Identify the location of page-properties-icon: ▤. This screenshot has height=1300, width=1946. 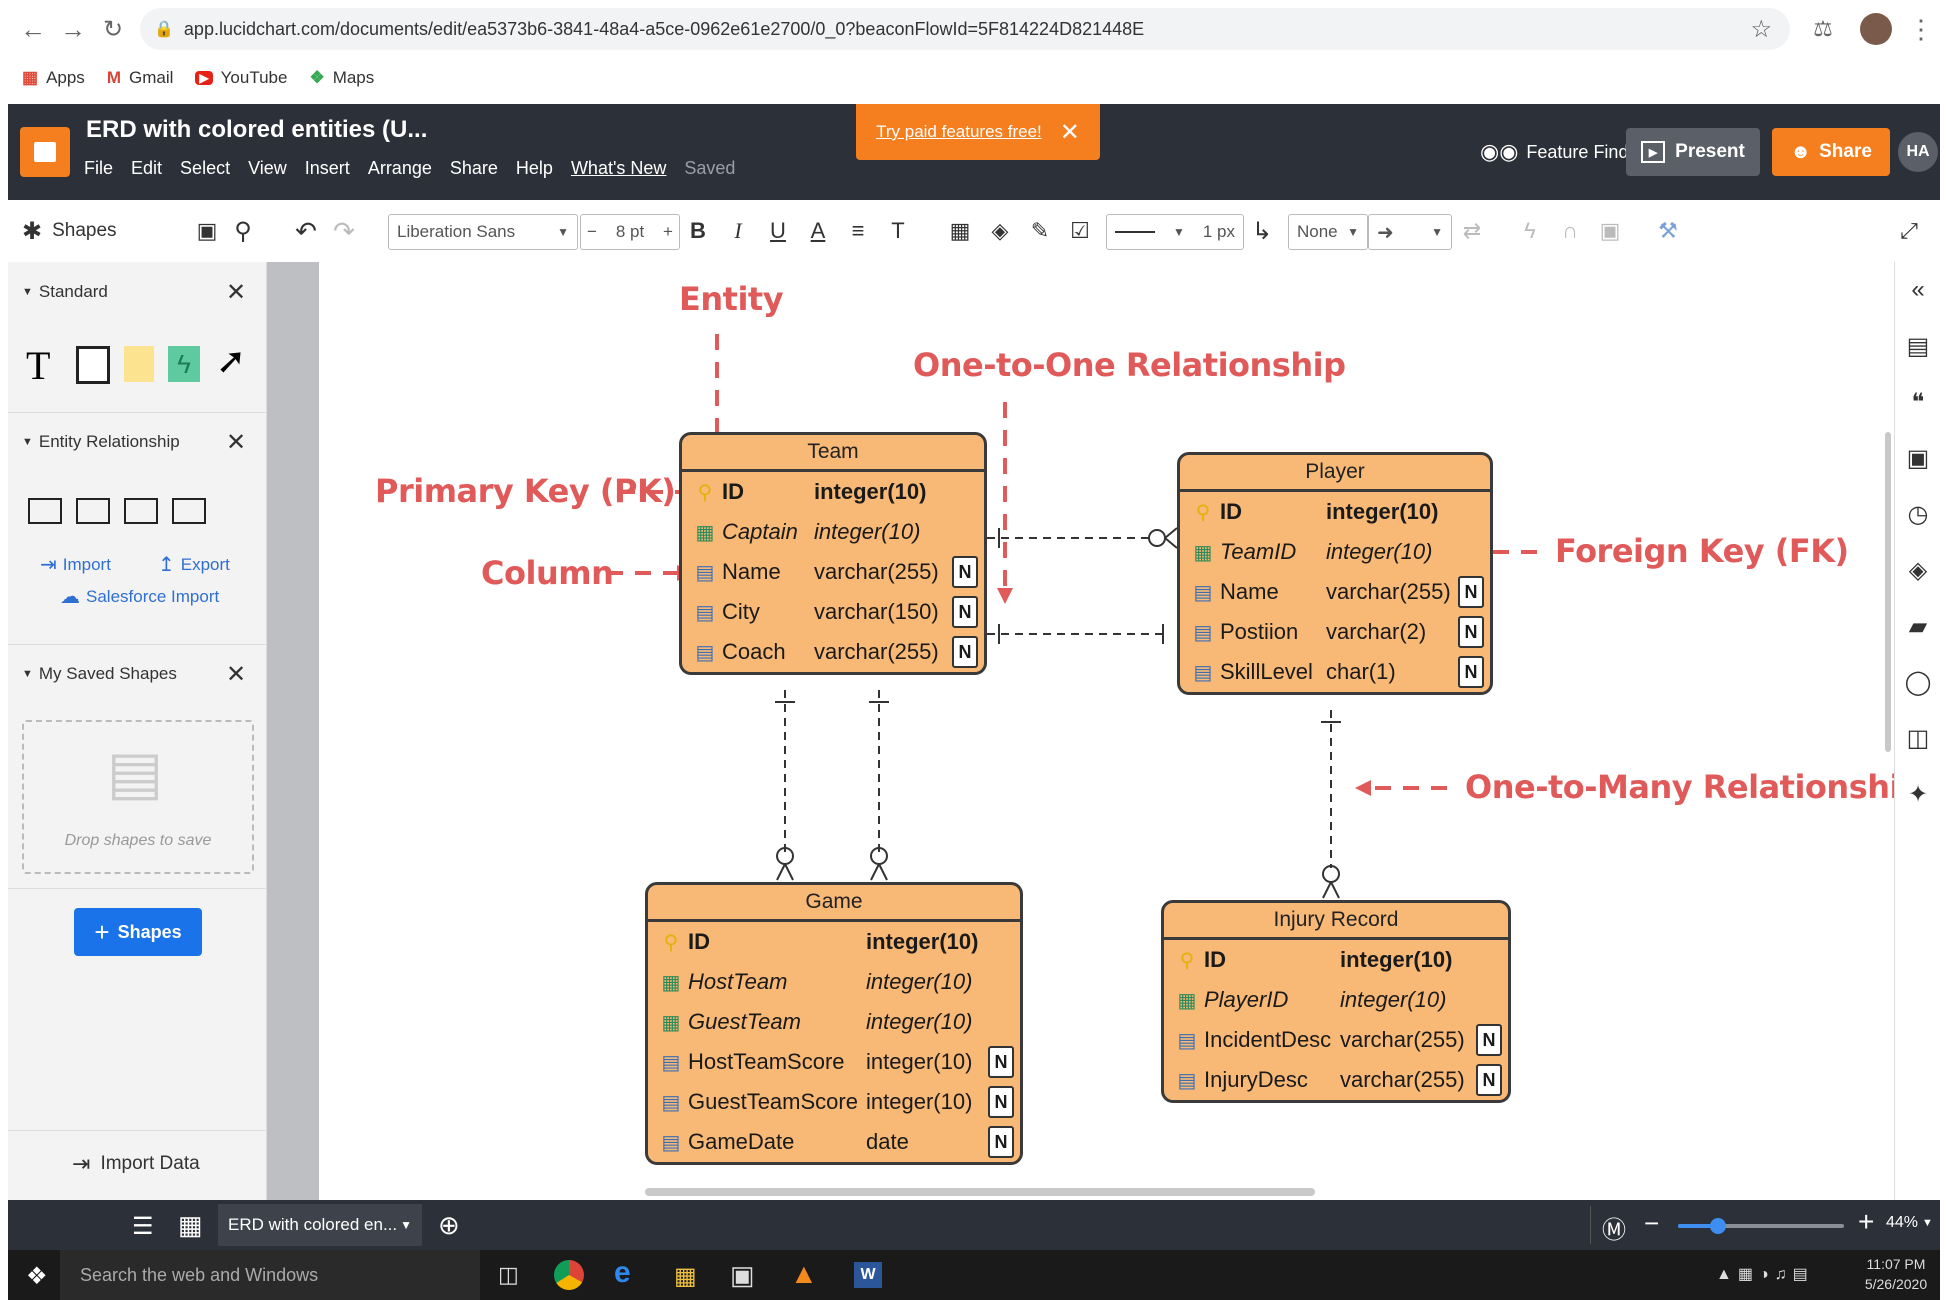
(1918, 346).